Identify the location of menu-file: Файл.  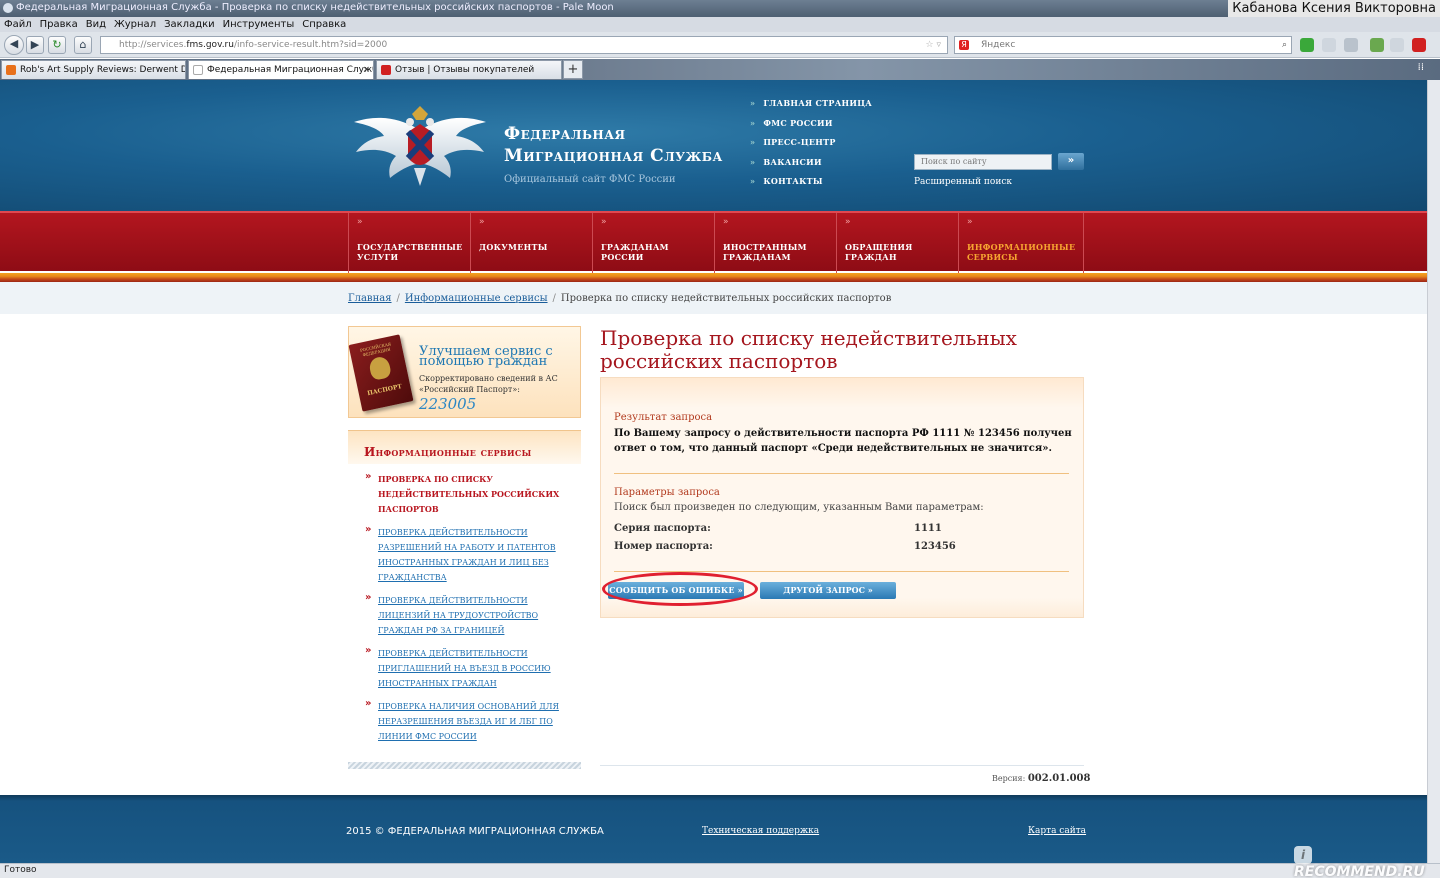
(18, 24).